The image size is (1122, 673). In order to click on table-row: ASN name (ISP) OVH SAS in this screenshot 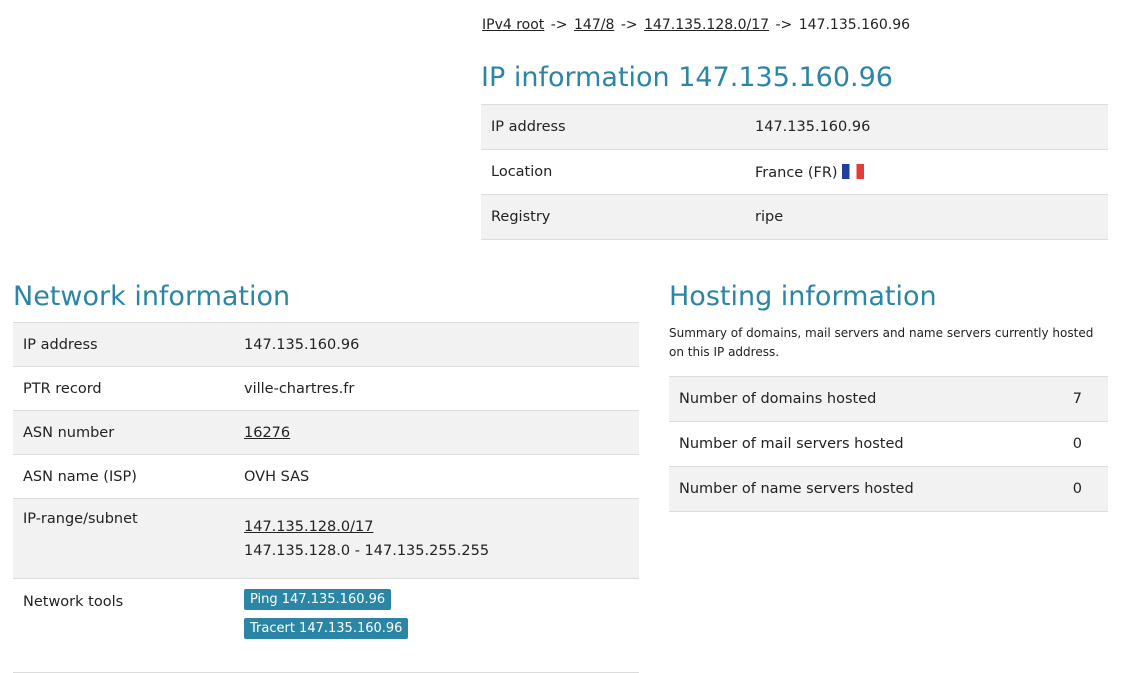, I will do `click(326, 476)`.